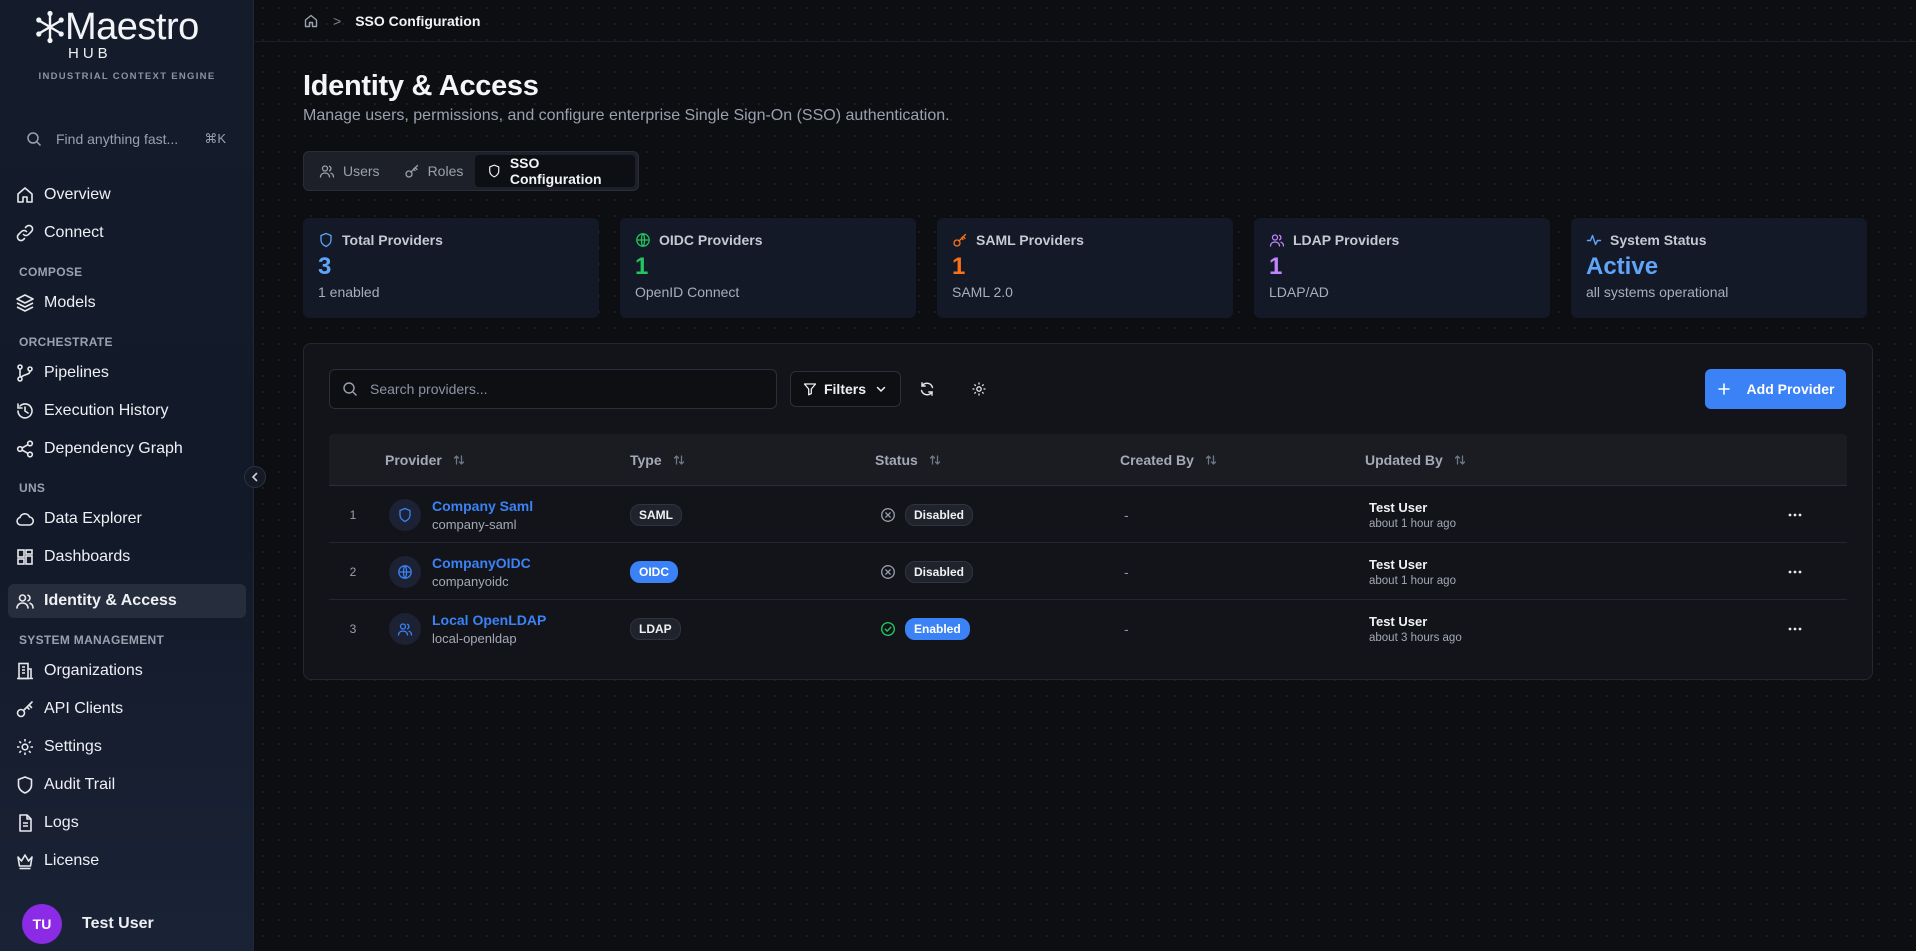 Image resolution: width=1916 pixels, height=951 pixels. I want to click on sidebar-item-dependency-graph: Dependency Graph, so click(127, 449).